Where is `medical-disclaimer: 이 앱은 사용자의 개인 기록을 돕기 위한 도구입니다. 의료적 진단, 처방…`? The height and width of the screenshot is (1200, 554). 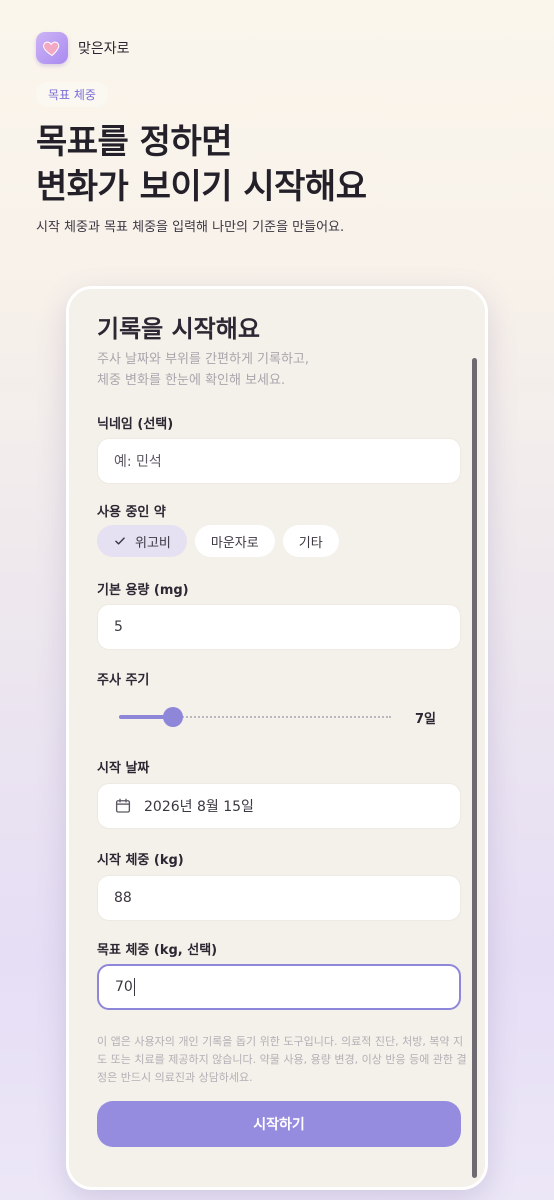 medical-disclaimer: 이 앱은 사용자의 개인 기록을 돕기 위한 도구입니다. 의료적 진단, 처방… is located at coordinates (282, 1059).